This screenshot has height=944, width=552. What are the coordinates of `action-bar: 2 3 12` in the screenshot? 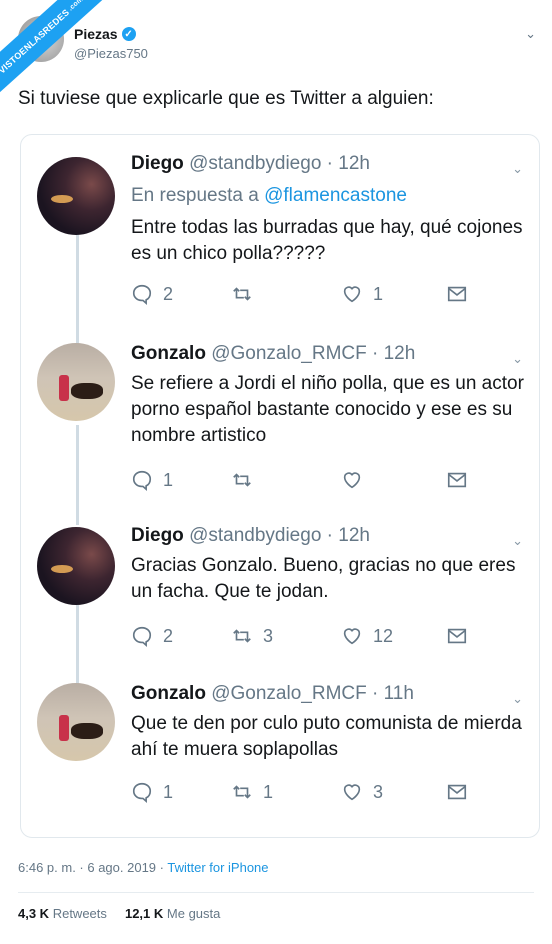 It's located at (311, 637).